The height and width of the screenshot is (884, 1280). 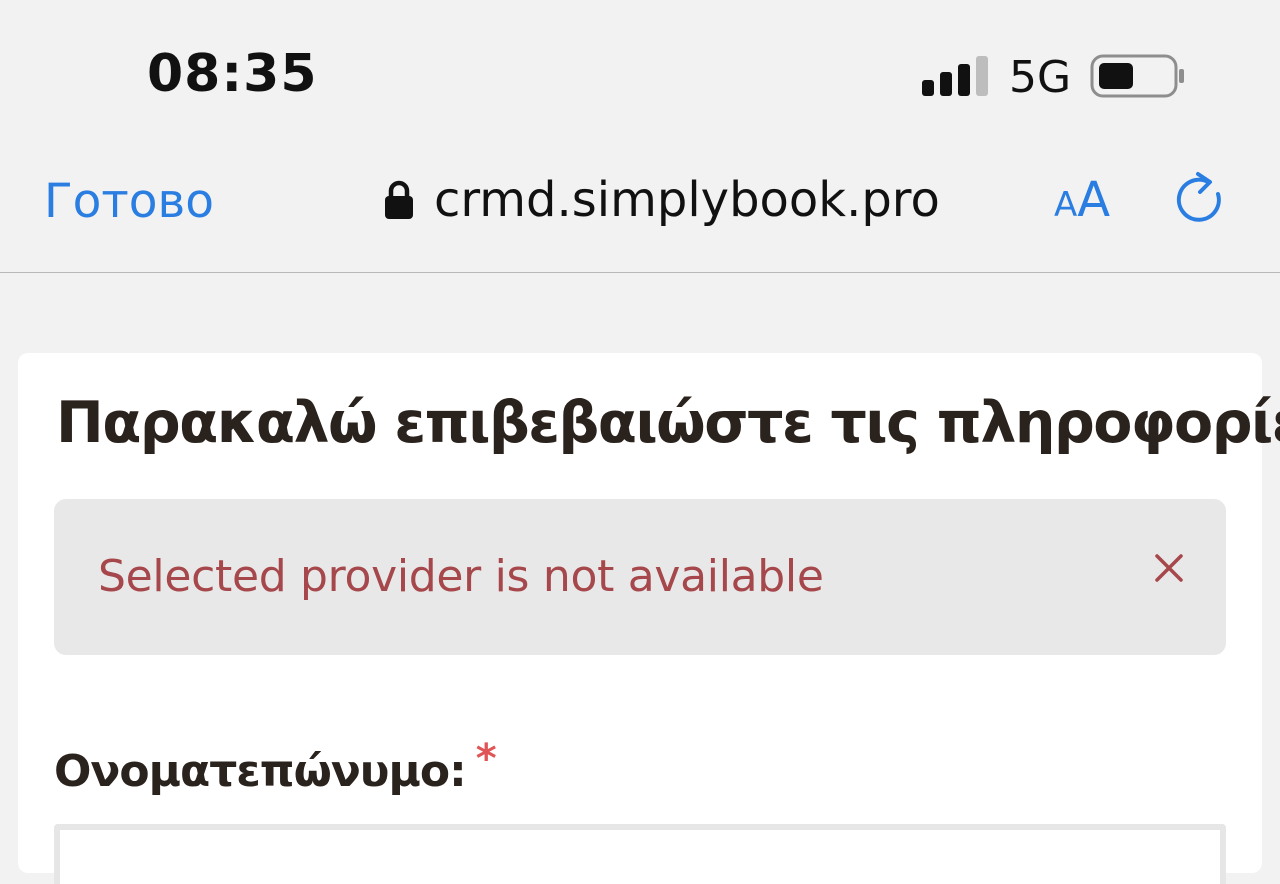 What do you see at coordinates (1066, 205) in the screenshot?
I see `text-size-small-label: A` at bounding box center [1066, 205].